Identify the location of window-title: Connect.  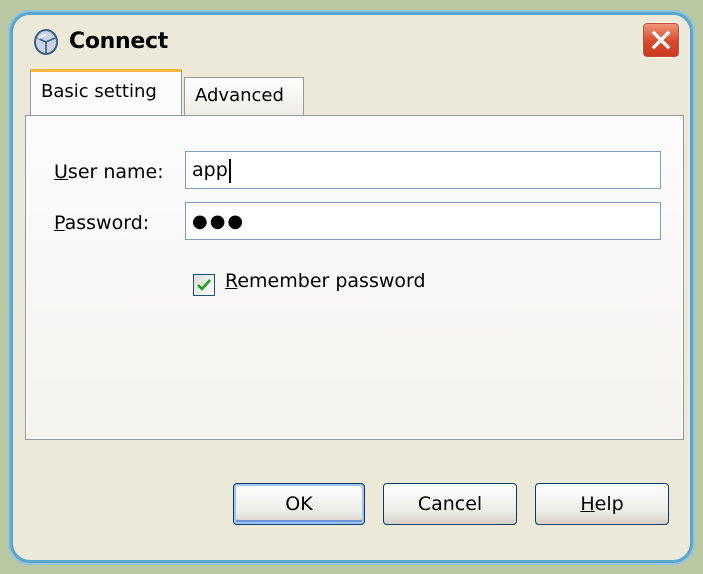
(118, 41).